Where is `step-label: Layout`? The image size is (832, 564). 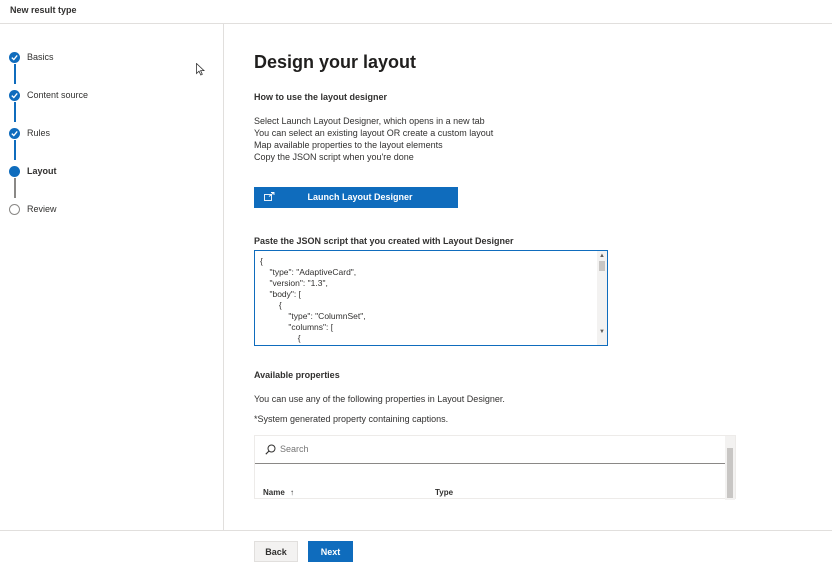
step-label: Layout is located at coordinates (42, 171).